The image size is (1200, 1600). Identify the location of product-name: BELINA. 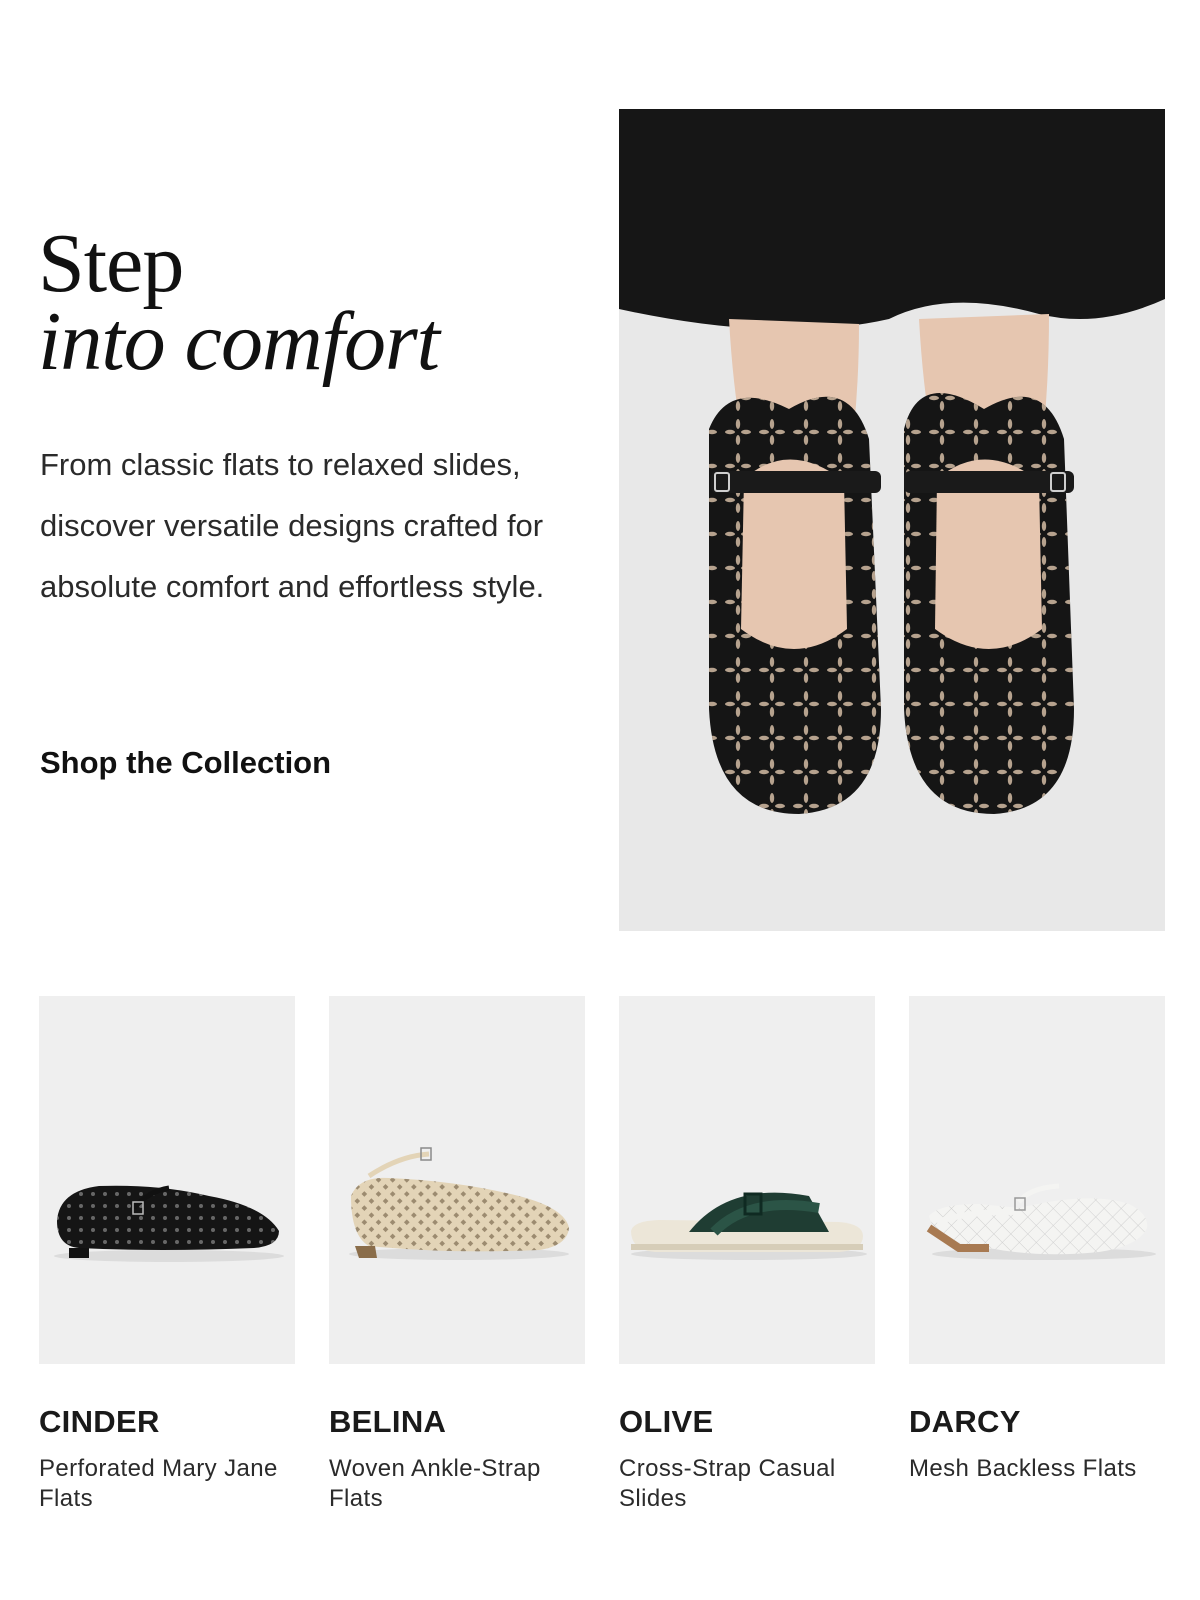
(457, 1422).